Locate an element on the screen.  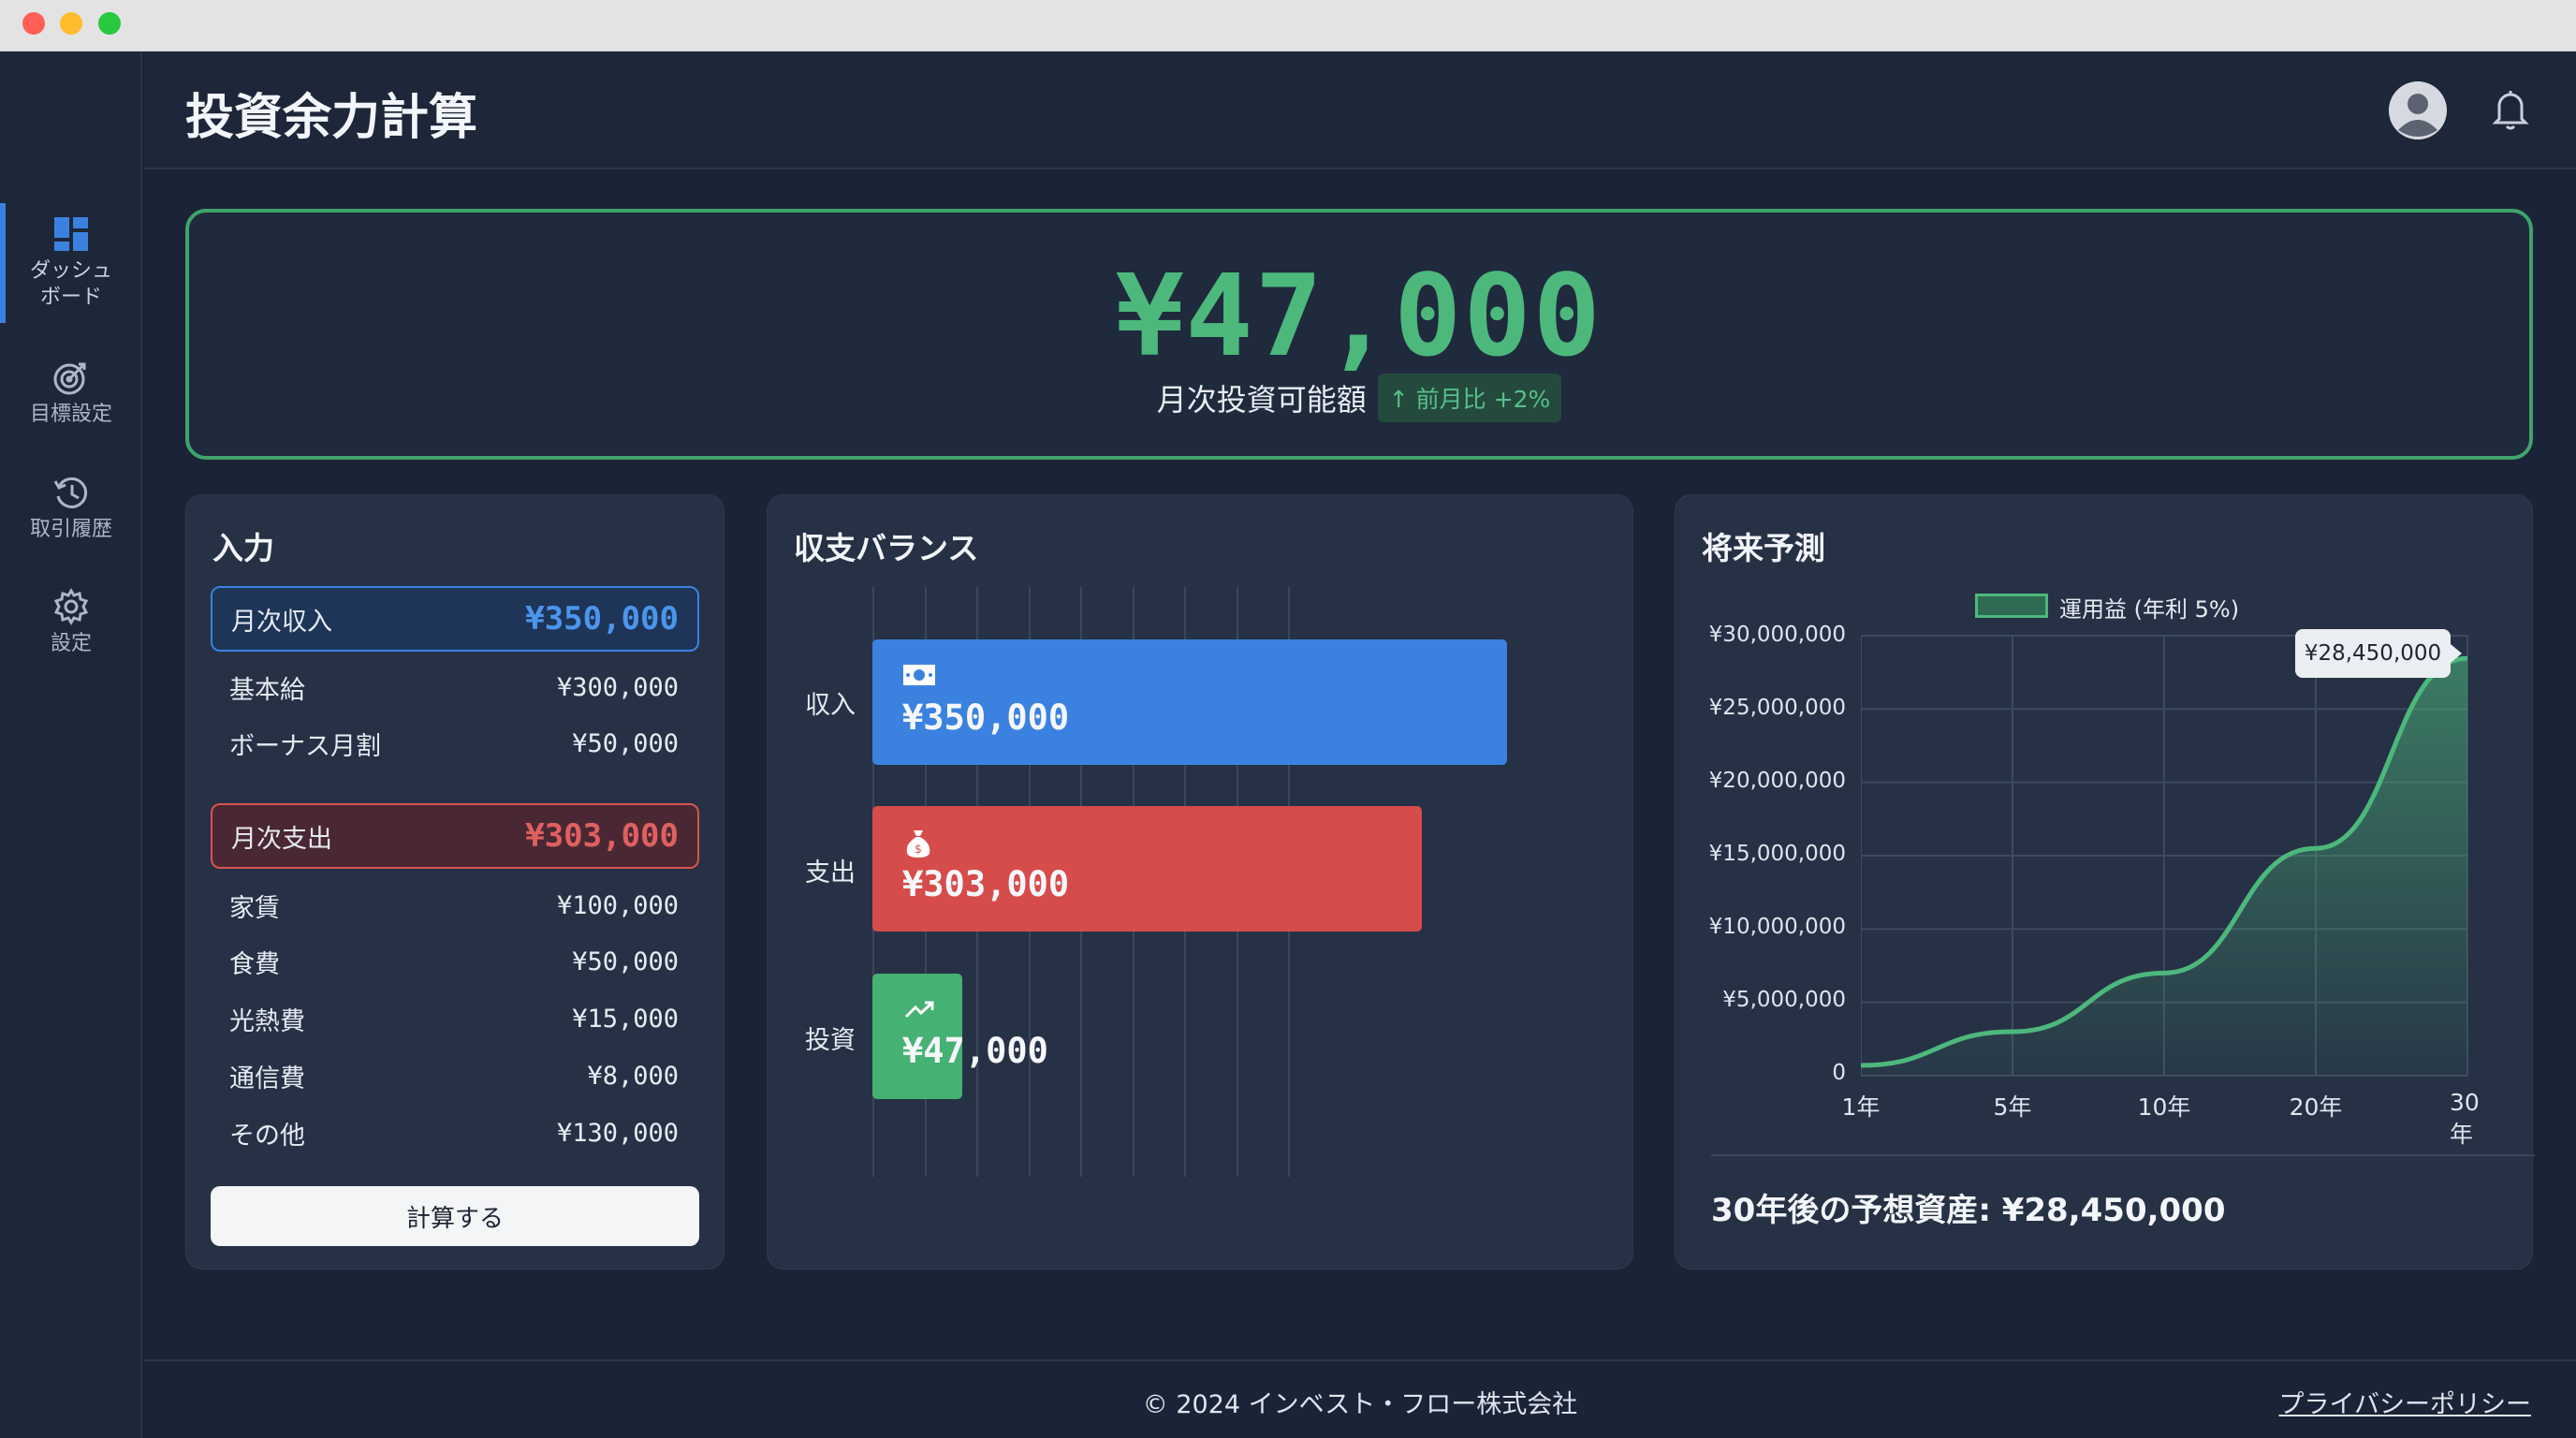
sidebar-item-history: 取引履歴 is located at coordinates (71, 509).